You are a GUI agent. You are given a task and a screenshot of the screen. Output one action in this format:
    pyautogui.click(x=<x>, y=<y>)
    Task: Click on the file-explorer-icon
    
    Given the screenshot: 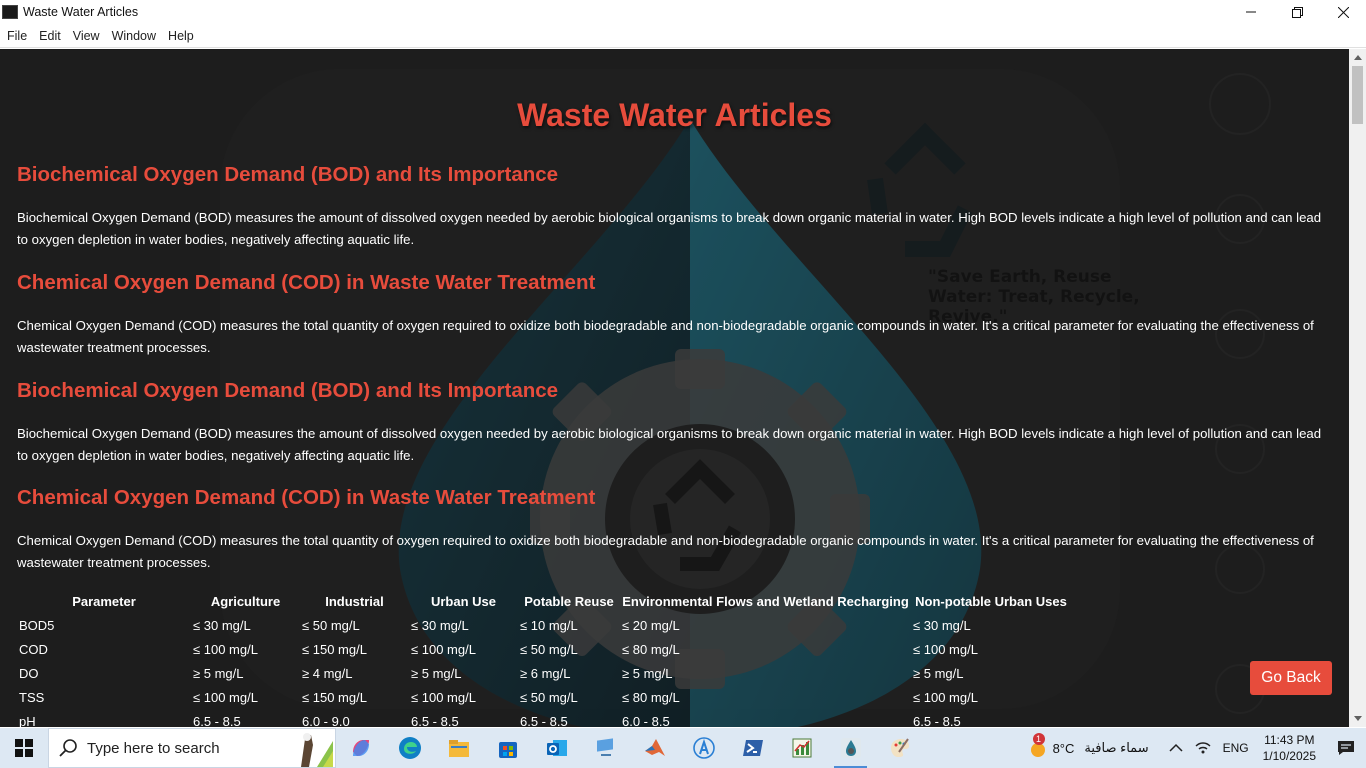 What is the action you would take?
    pyautogui.click(x=458, y=748)
    